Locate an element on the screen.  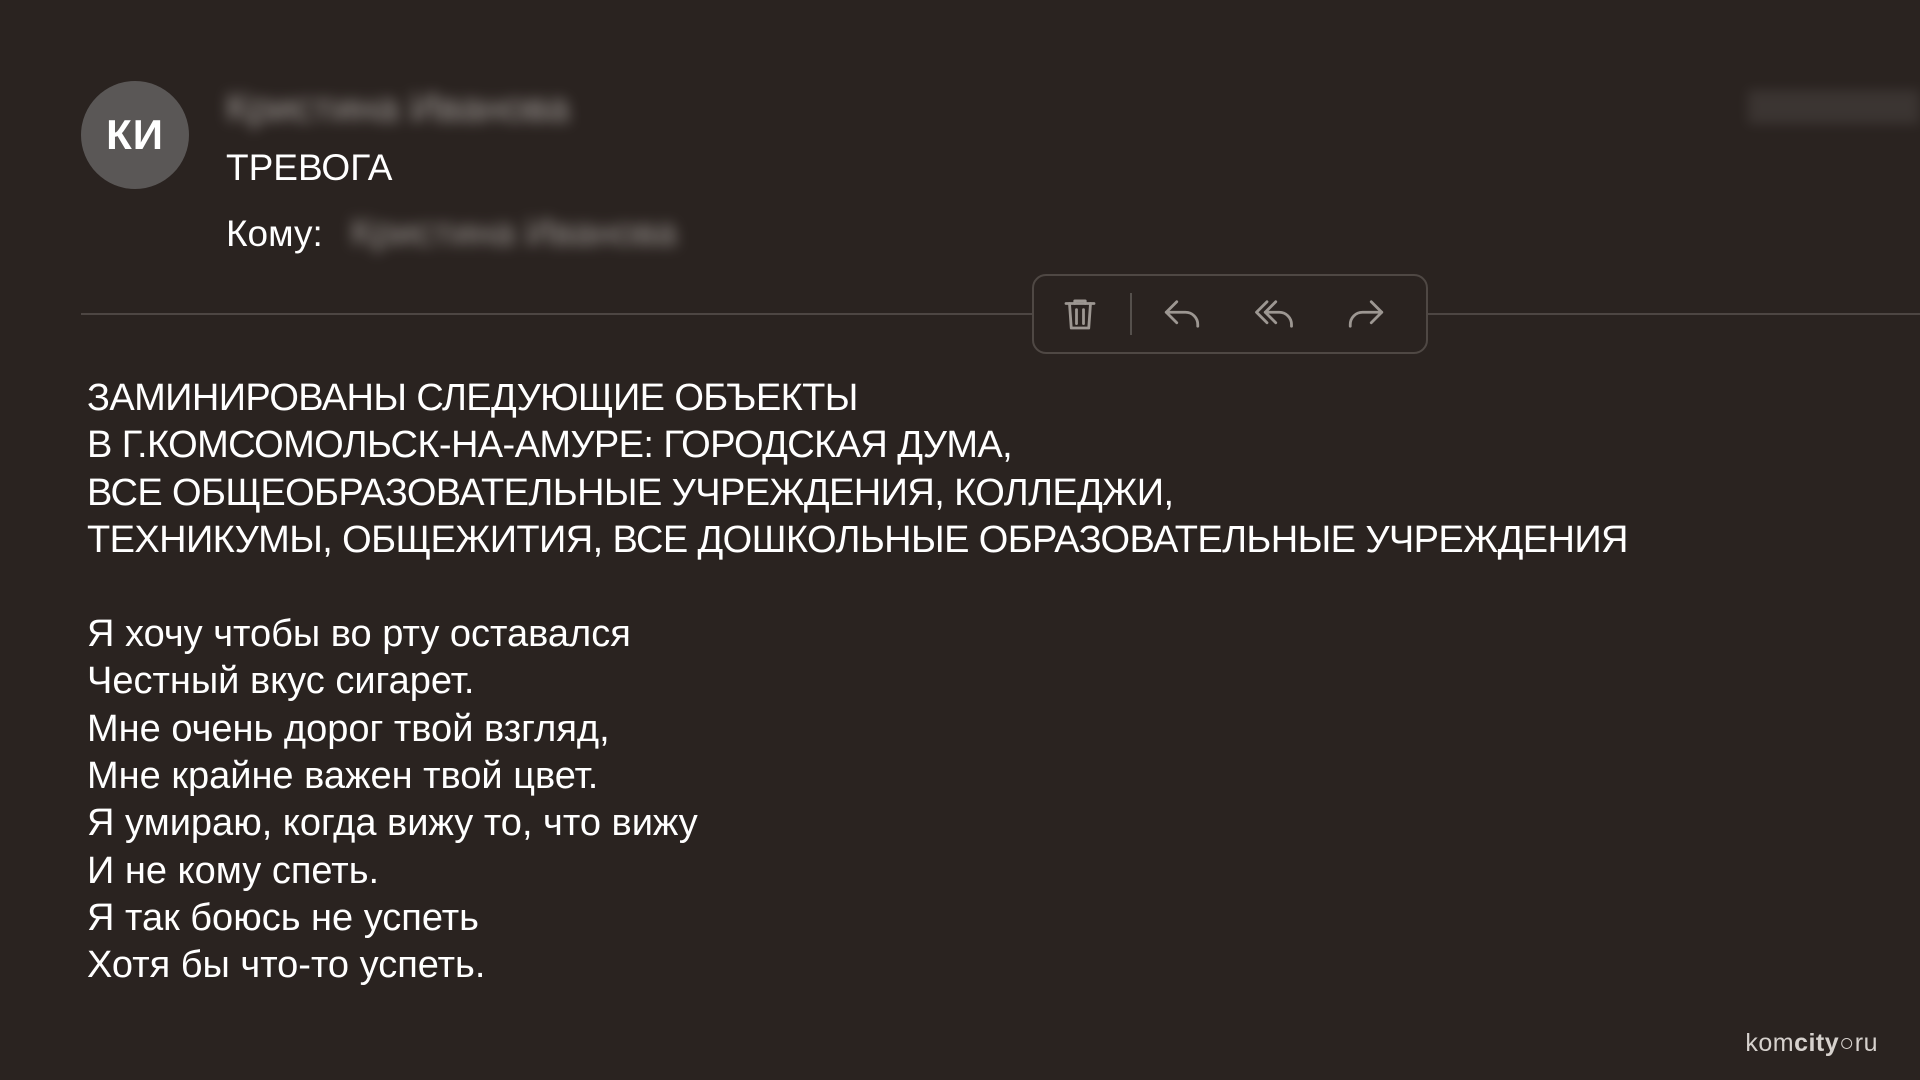
sender-name: Кристина Иванова is located at coordinates (397, 108).